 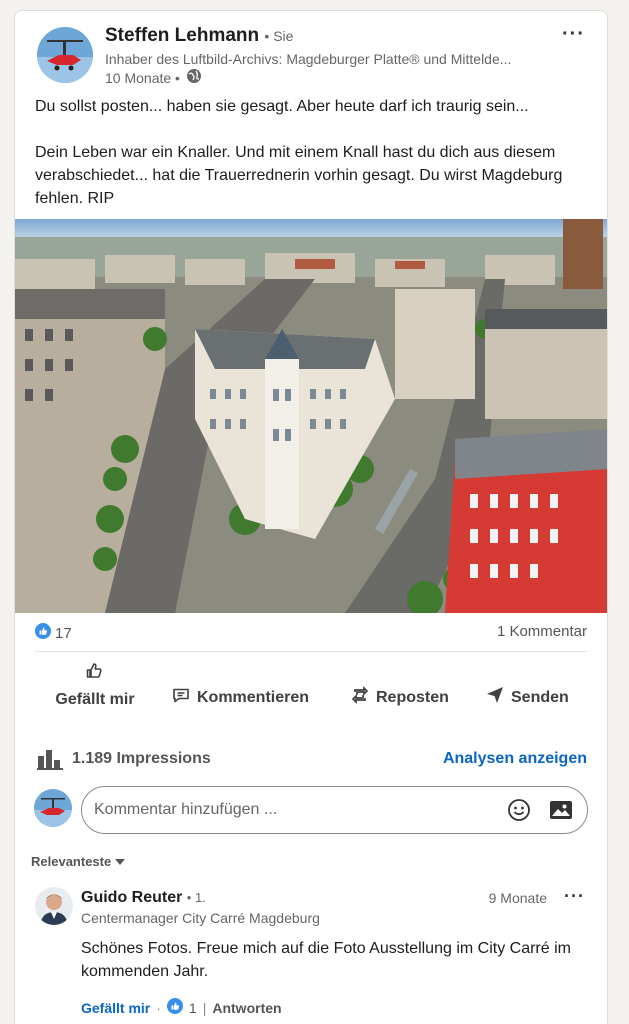 I want to click on commenter-avatar, so click(x=54, y=906).